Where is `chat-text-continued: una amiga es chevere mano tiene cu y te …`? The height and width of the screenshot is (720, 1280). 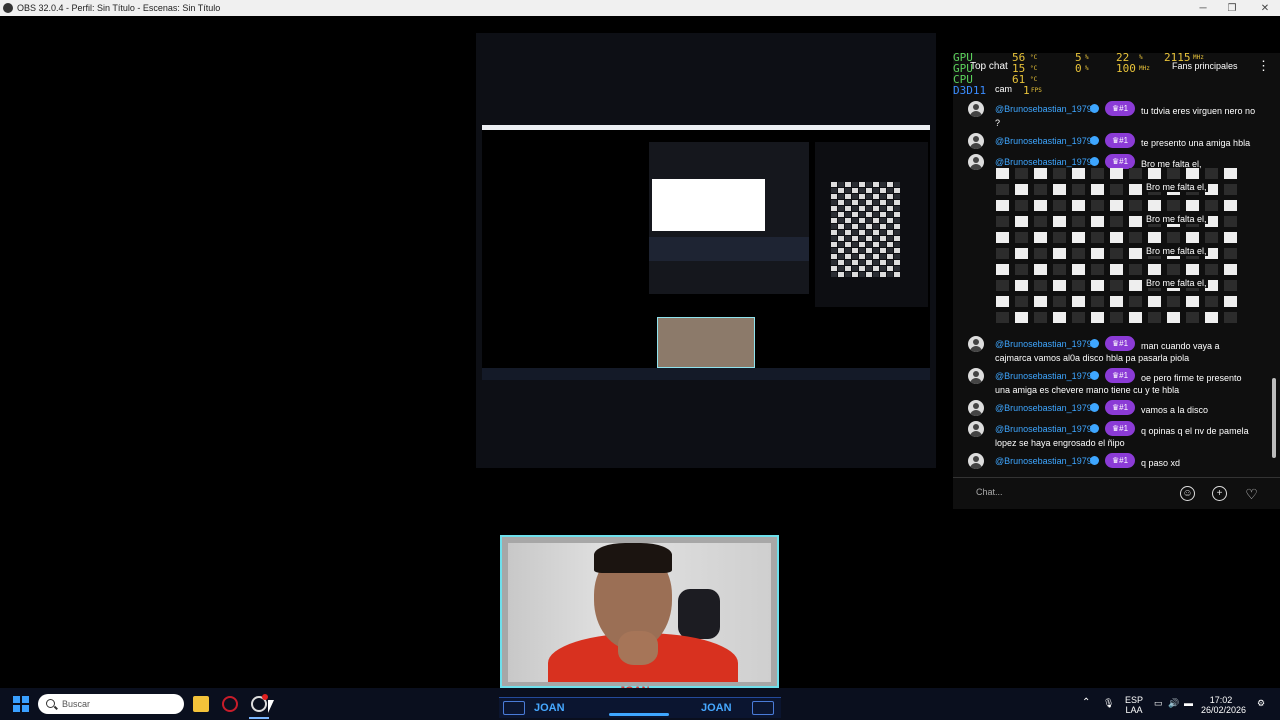
chat-text-continued: una amiga es chevere mano tiene cu y te … is located at coordinates (1087, 390).